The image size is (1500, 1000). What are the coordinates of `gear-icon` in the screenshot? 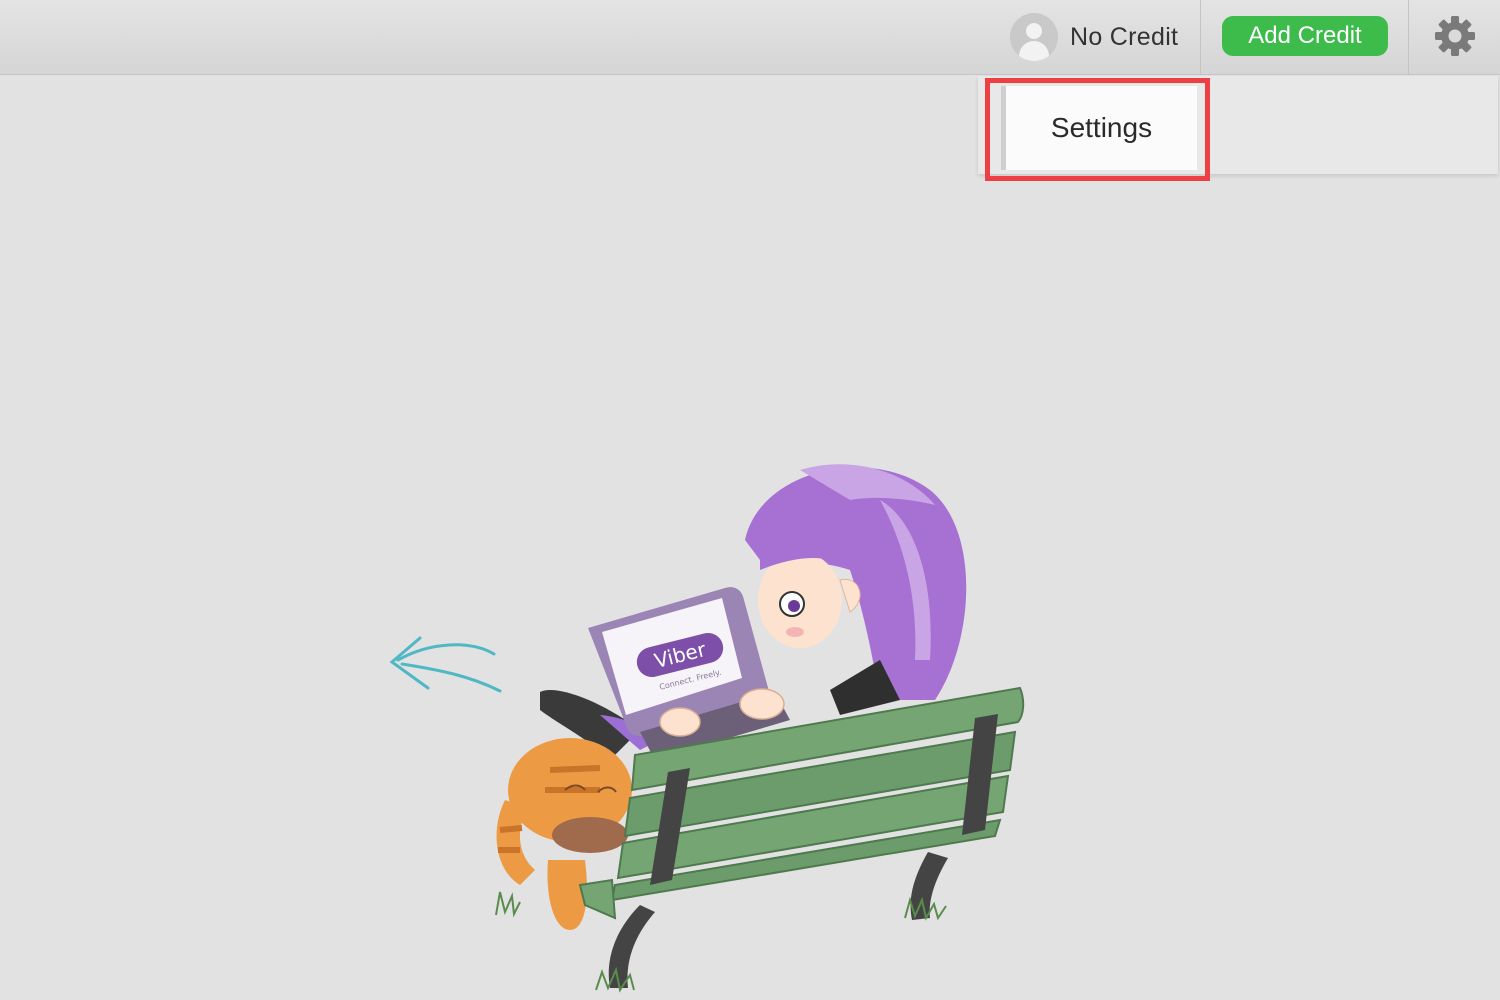 It's located at (1455, 36).